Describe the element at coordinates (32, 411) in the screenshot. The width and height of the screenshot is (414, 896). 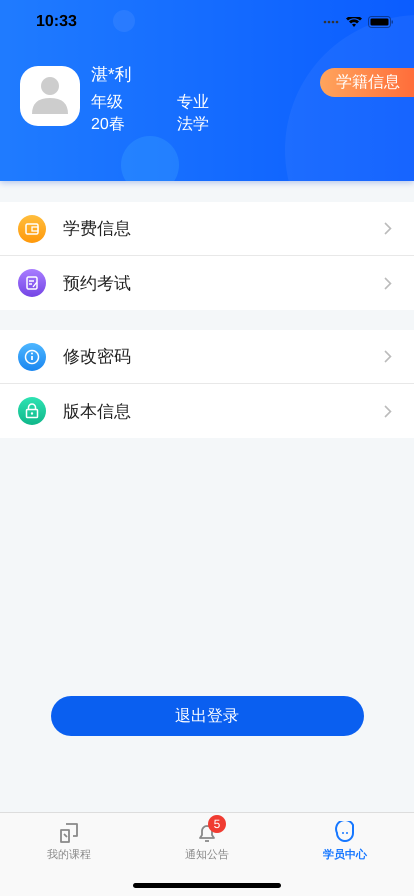
I see `lock-icon` at that location.